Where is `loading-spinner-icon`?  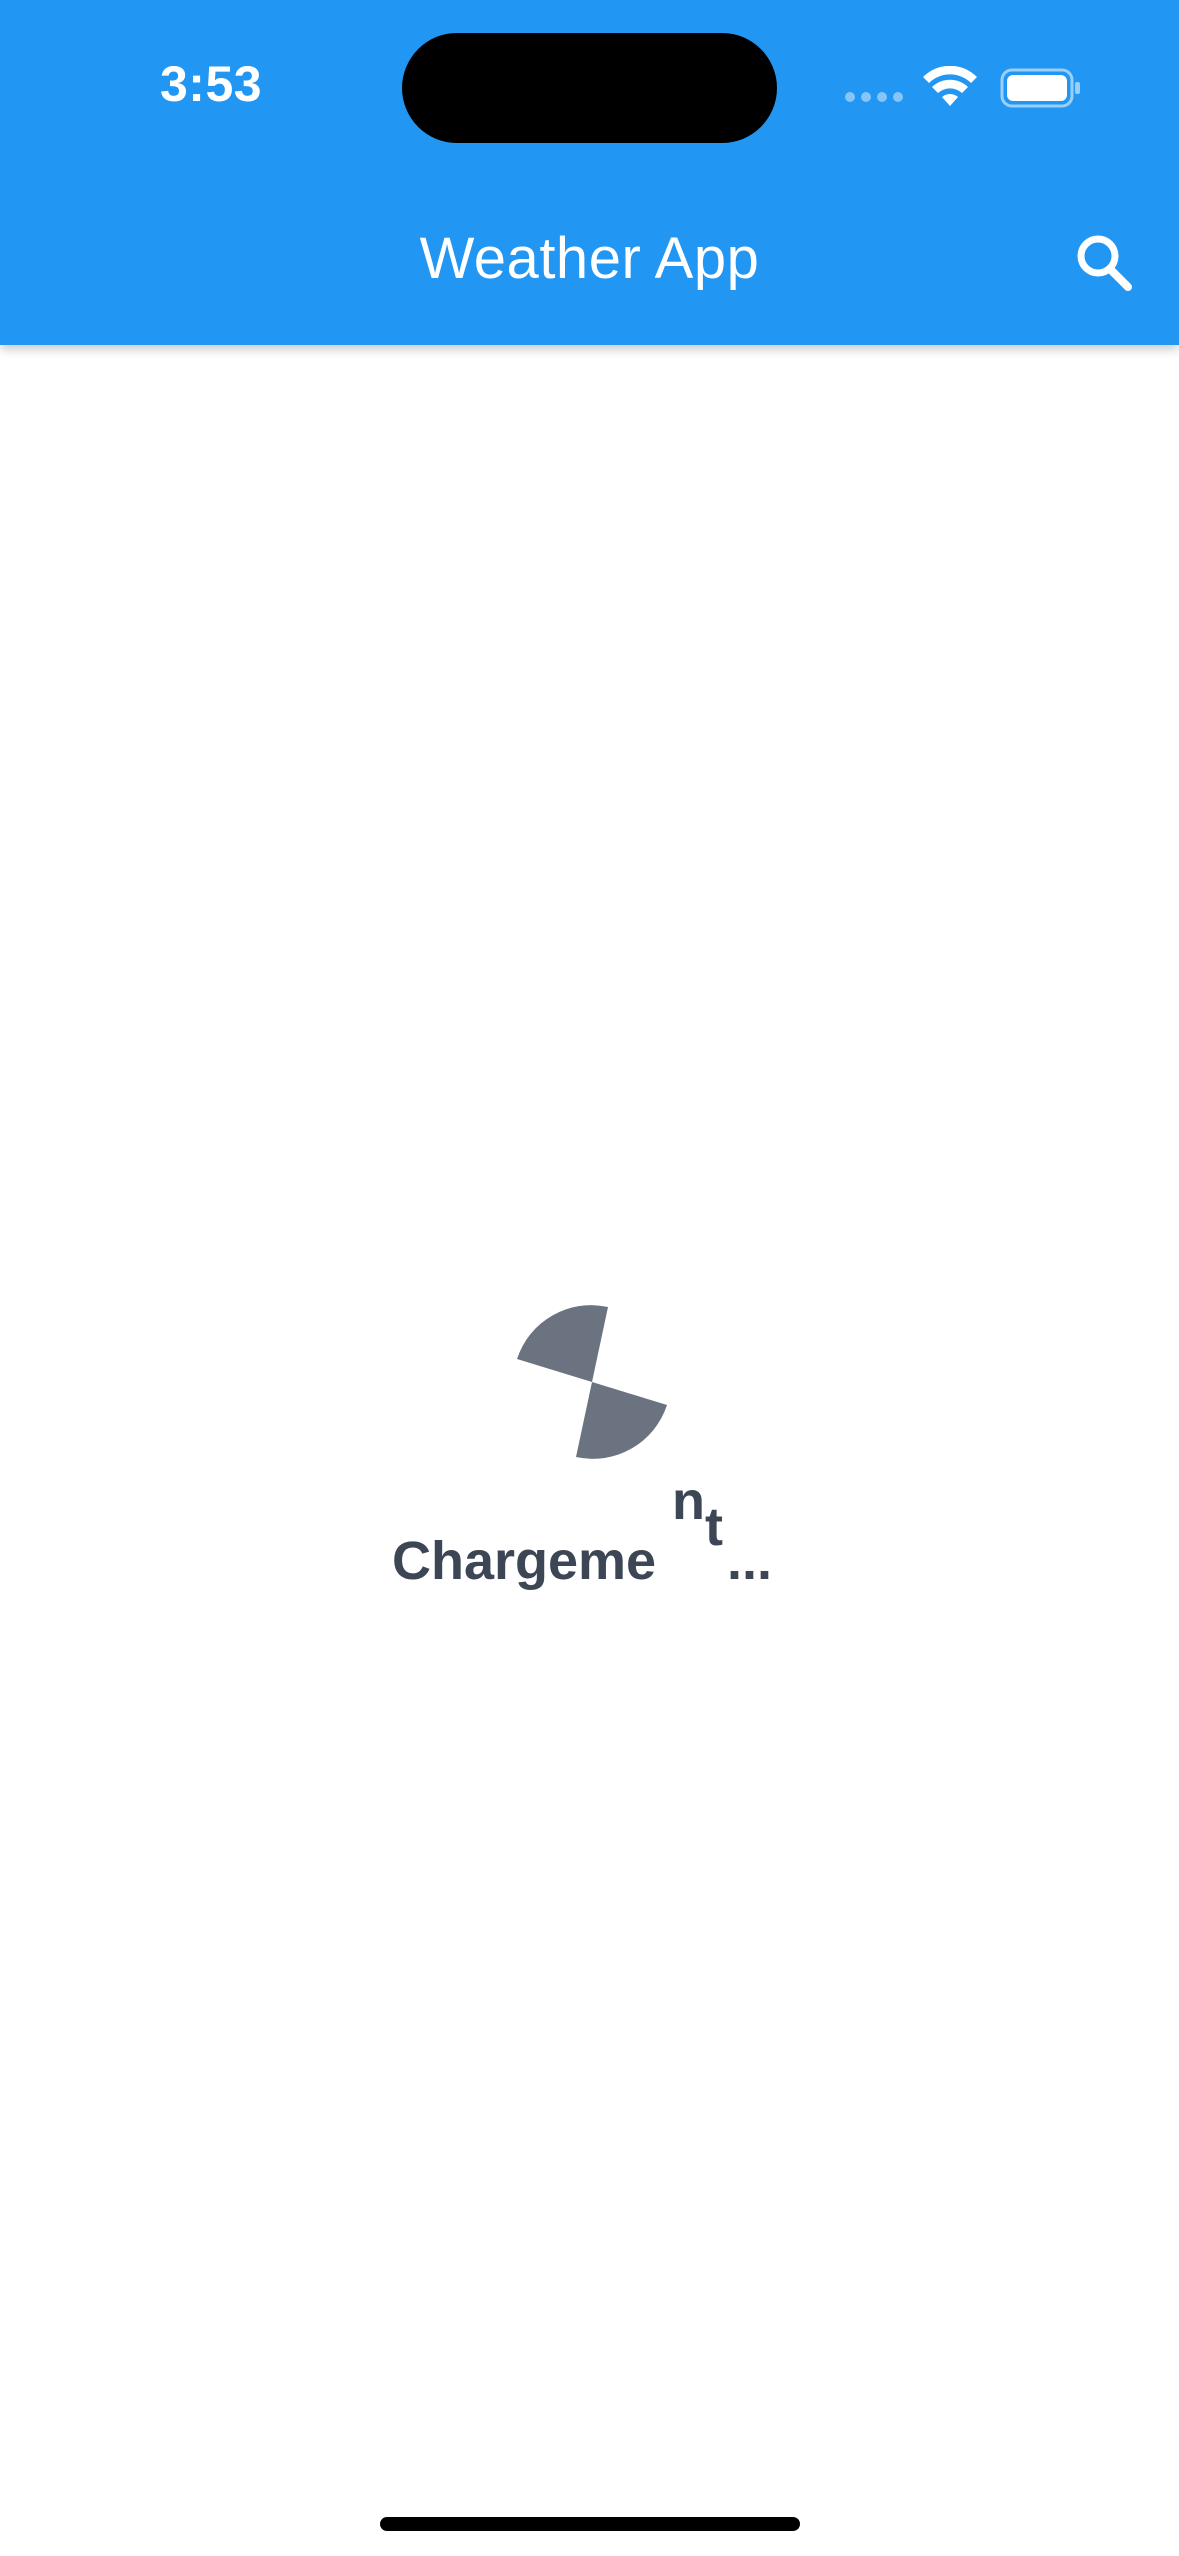 loading-spinner-icon is located at coordinates (592, 1382).